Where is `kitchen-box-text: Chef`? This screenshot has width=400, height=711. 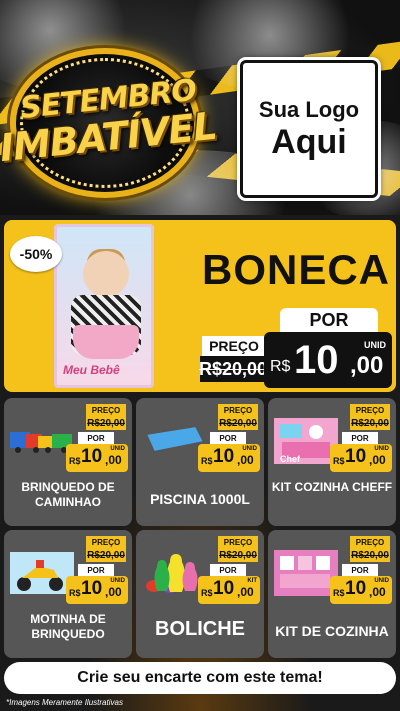 kitchen-box-text: Chef is located at coordinates (290, 459).